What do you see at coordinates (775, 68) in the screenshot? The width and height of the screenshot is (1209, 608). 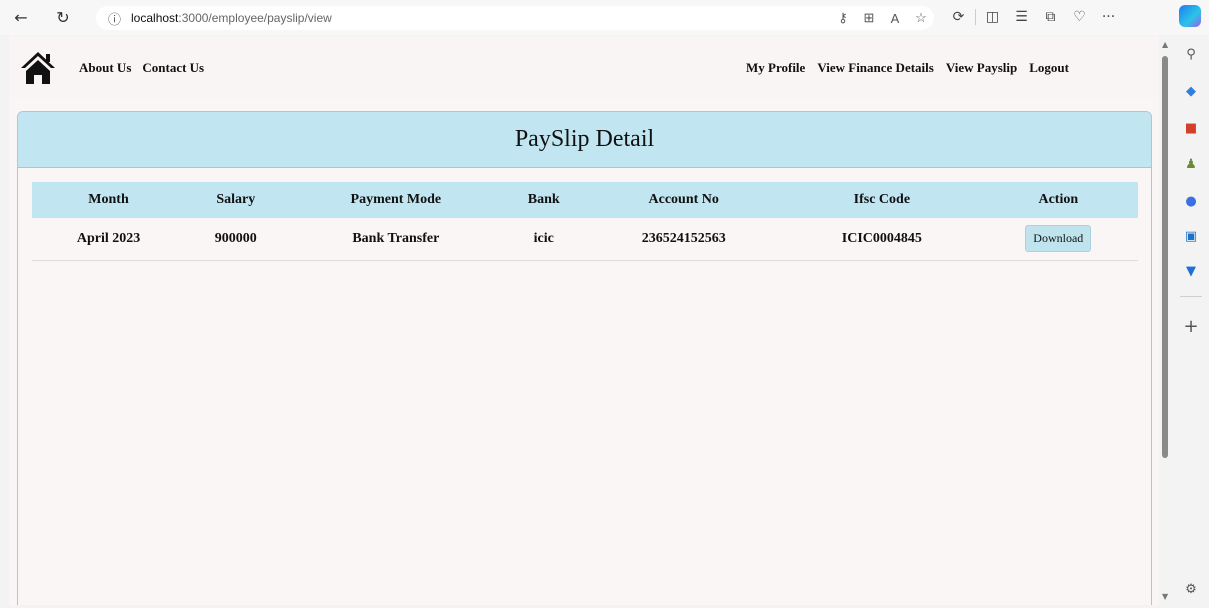 I see `nav-my-profile: My Profile` at bounding box center [775, 68].